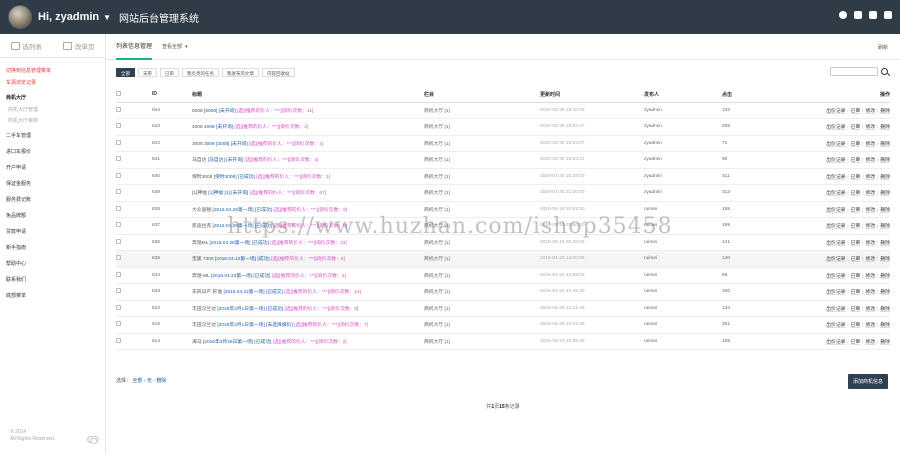 The width and height of the screenshot is (900, 453). Describe the element at coordinates (843, 15) in the screenshot. I see `help-icon` at that location.